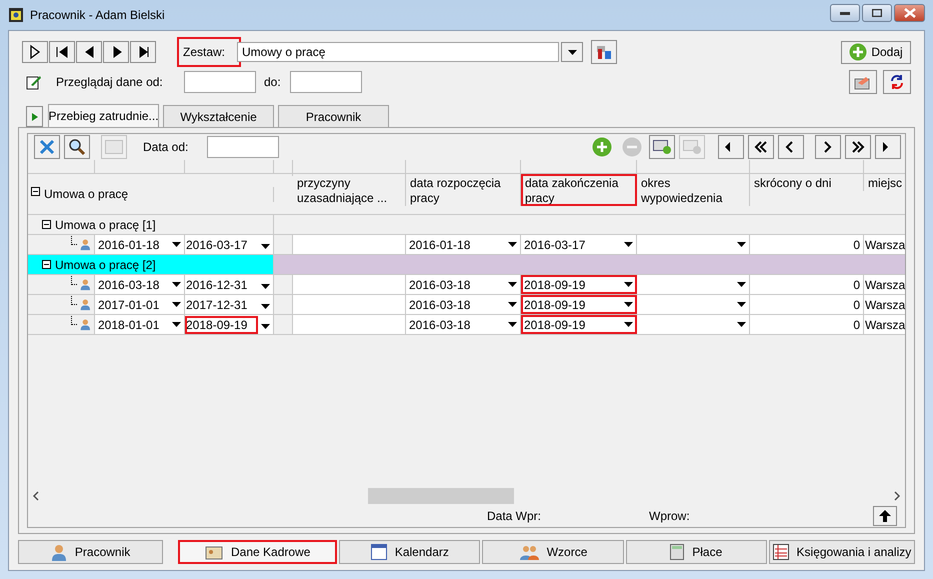  What do you see at coordinates (97, 15) in the screenshot?
I see `window-title: Pracownik - Adam Bielski` at bounding box center [97, 15].